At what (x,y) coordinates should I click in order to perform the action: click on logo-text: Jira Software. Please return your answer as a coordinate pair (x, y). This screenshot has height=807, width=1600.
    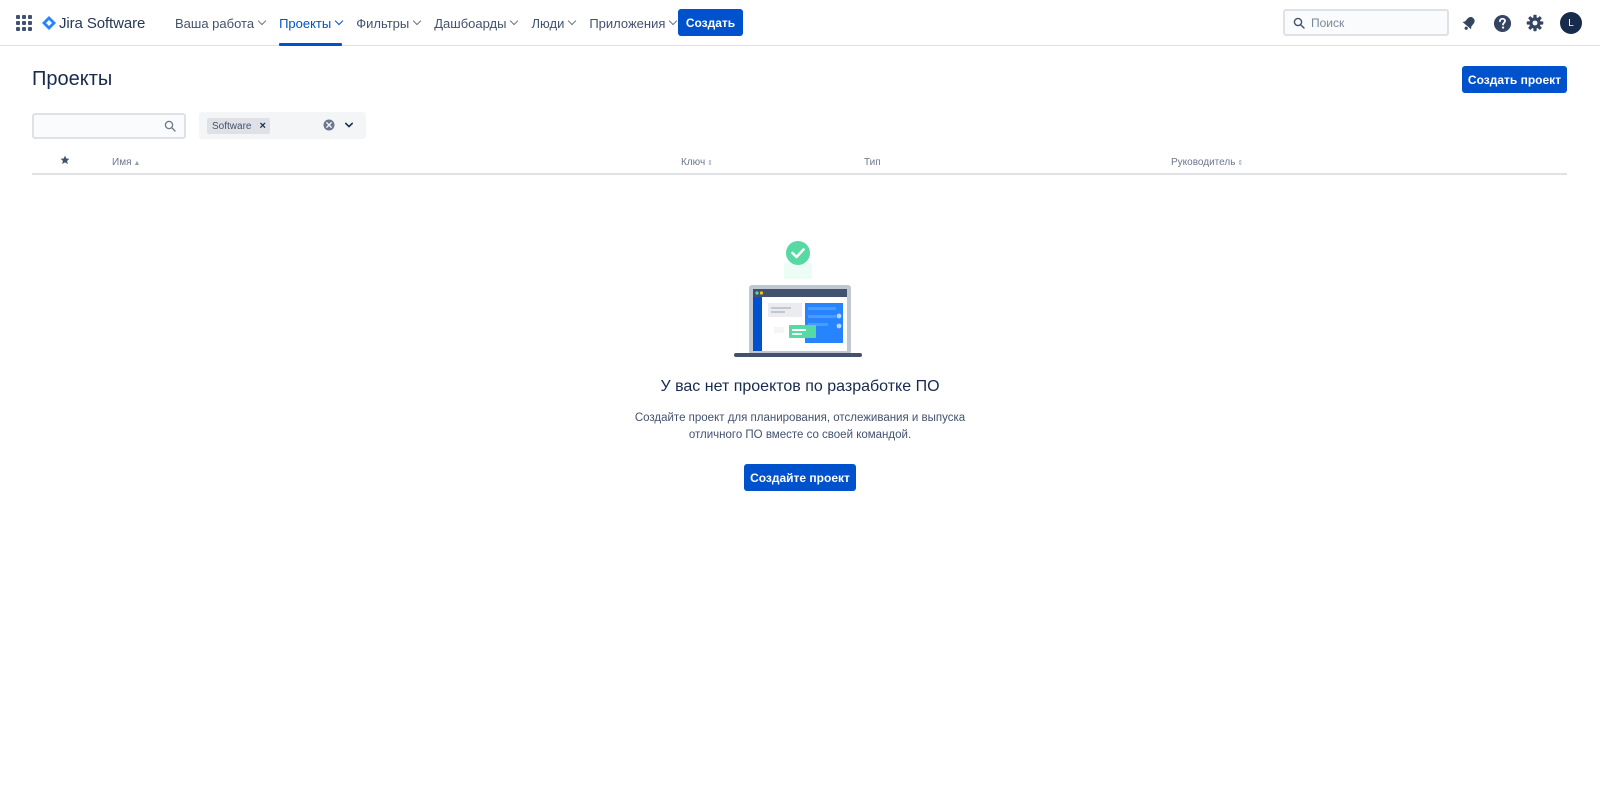
    Looking at the image, I should click on (102, 23).